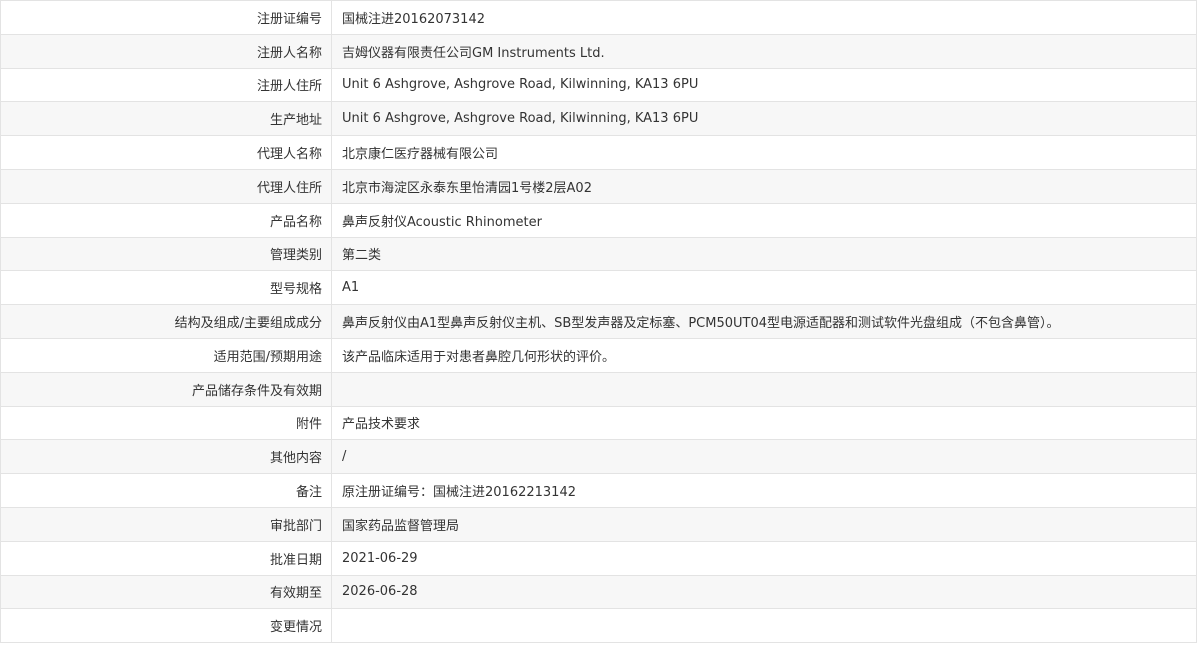 The image size is (1200, 664). What do you see at coordinates (764, 186) in the screenshot?
I see `row-value: 北京市海淀区永泰东里怡清园1号楼2层A02` at bounding box center [764, 186].